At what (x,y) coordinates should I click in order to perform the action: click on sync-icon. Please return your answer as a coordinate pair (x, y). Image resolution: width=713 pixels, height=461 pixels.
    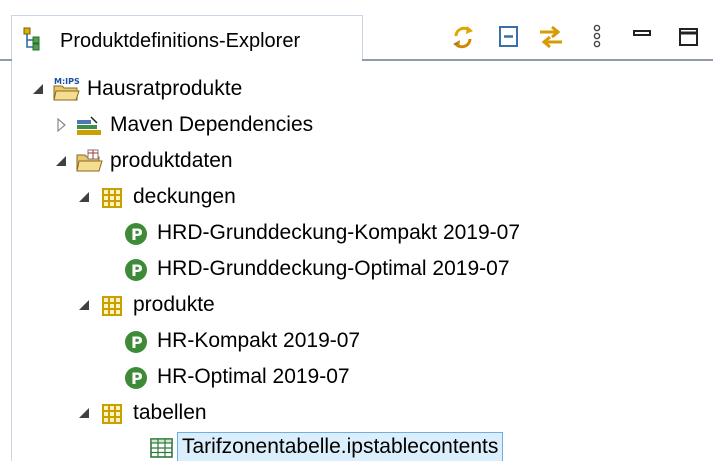
    Looking at the image, I should click on (462, 37).